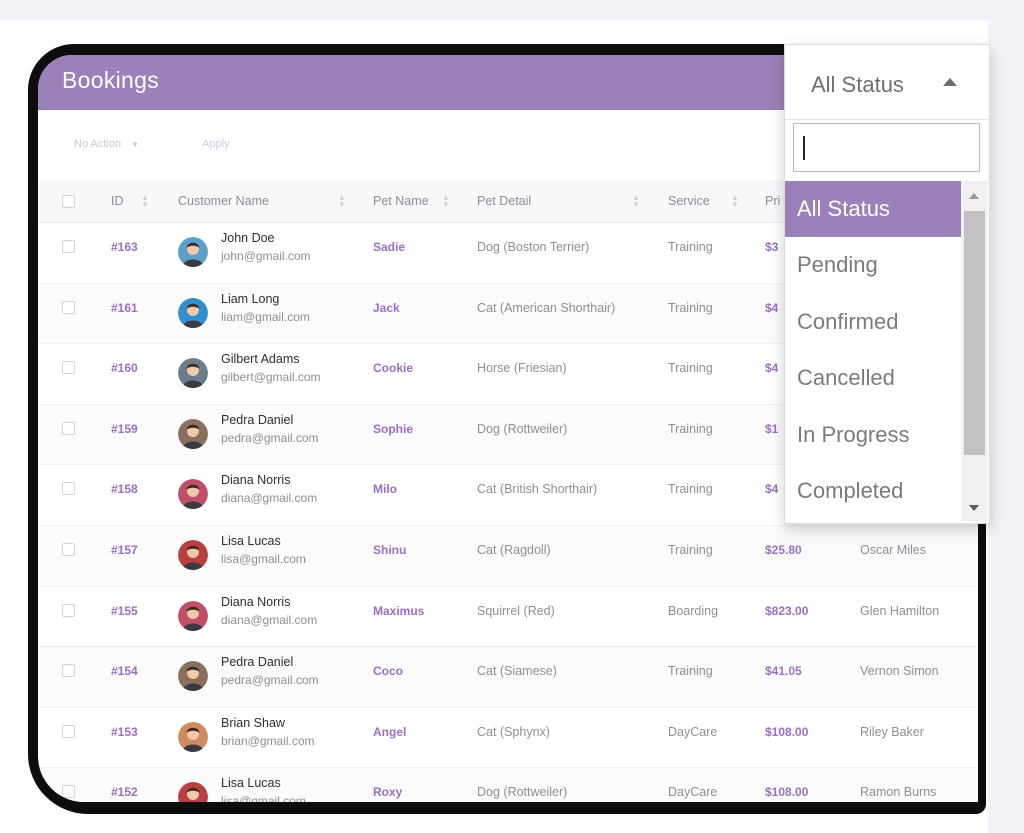 This screenshot has height=833, width=1024. I want to click on page-title: Bookings, so click(111, 80).